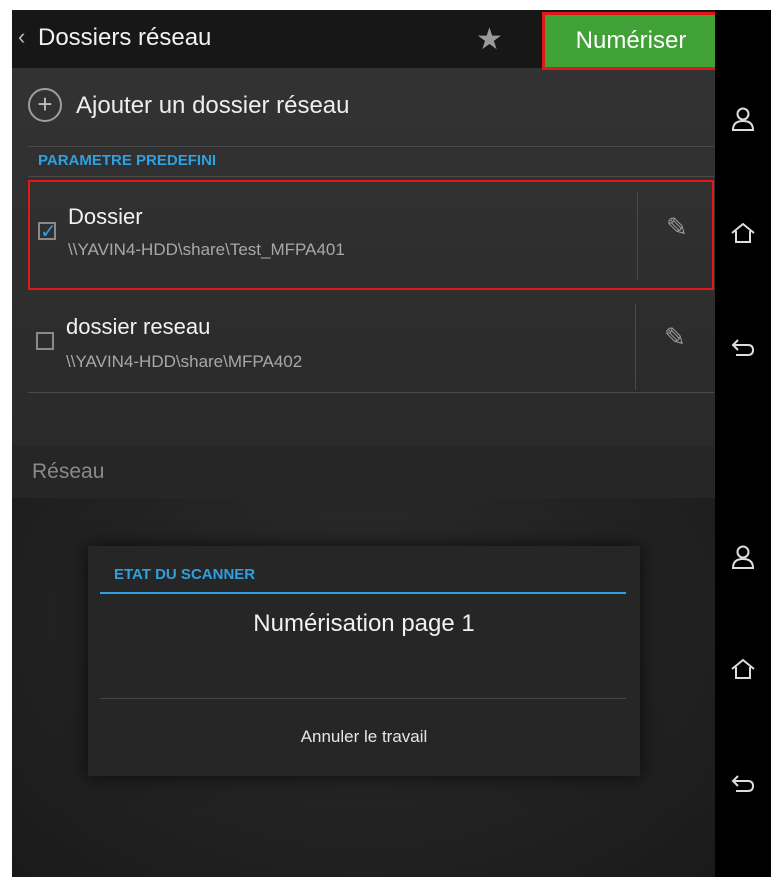 This screenshot has width=771, height=877. Describe the element at coordinates (631, 41) in the screenshot. I see `scan-button: Numériser` at that location.